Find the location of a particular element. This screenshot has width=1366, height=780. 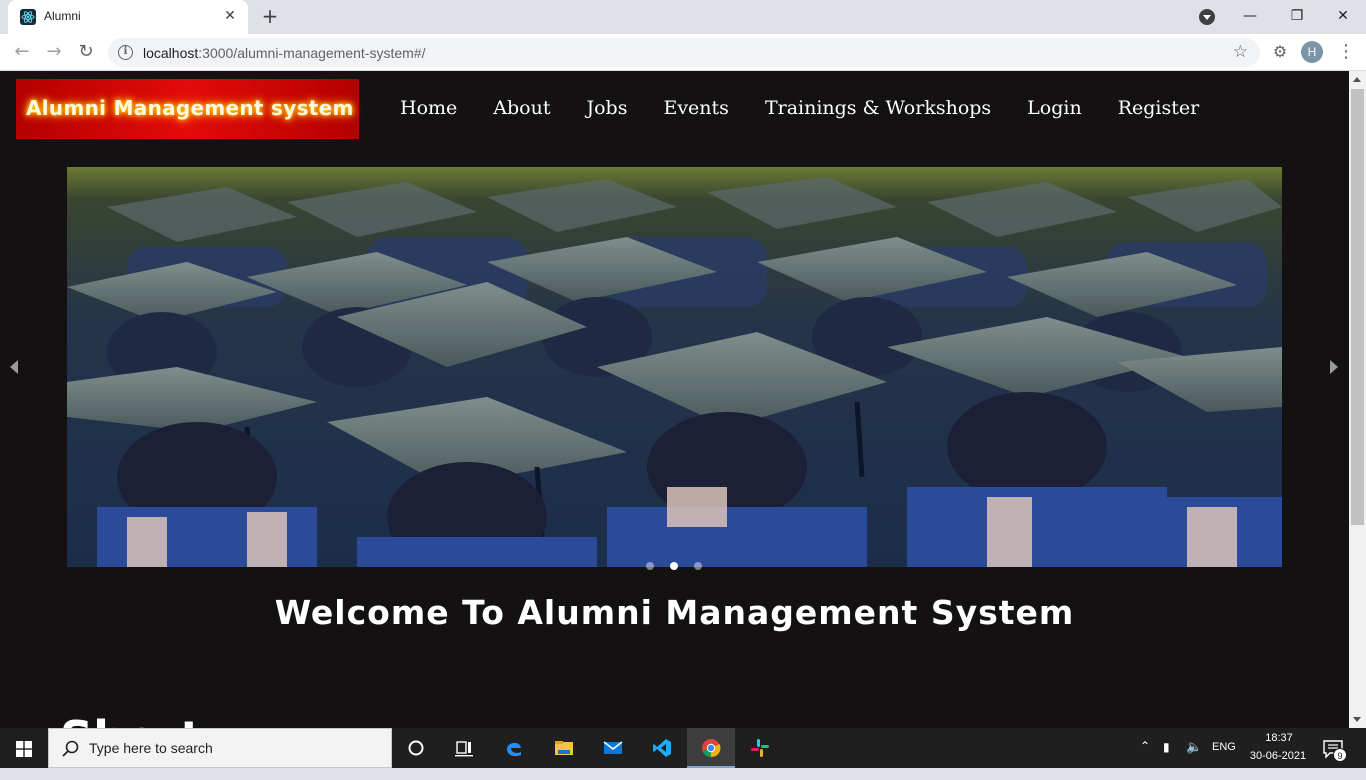

site-info-icon: i is located at coordinates (125, 52).